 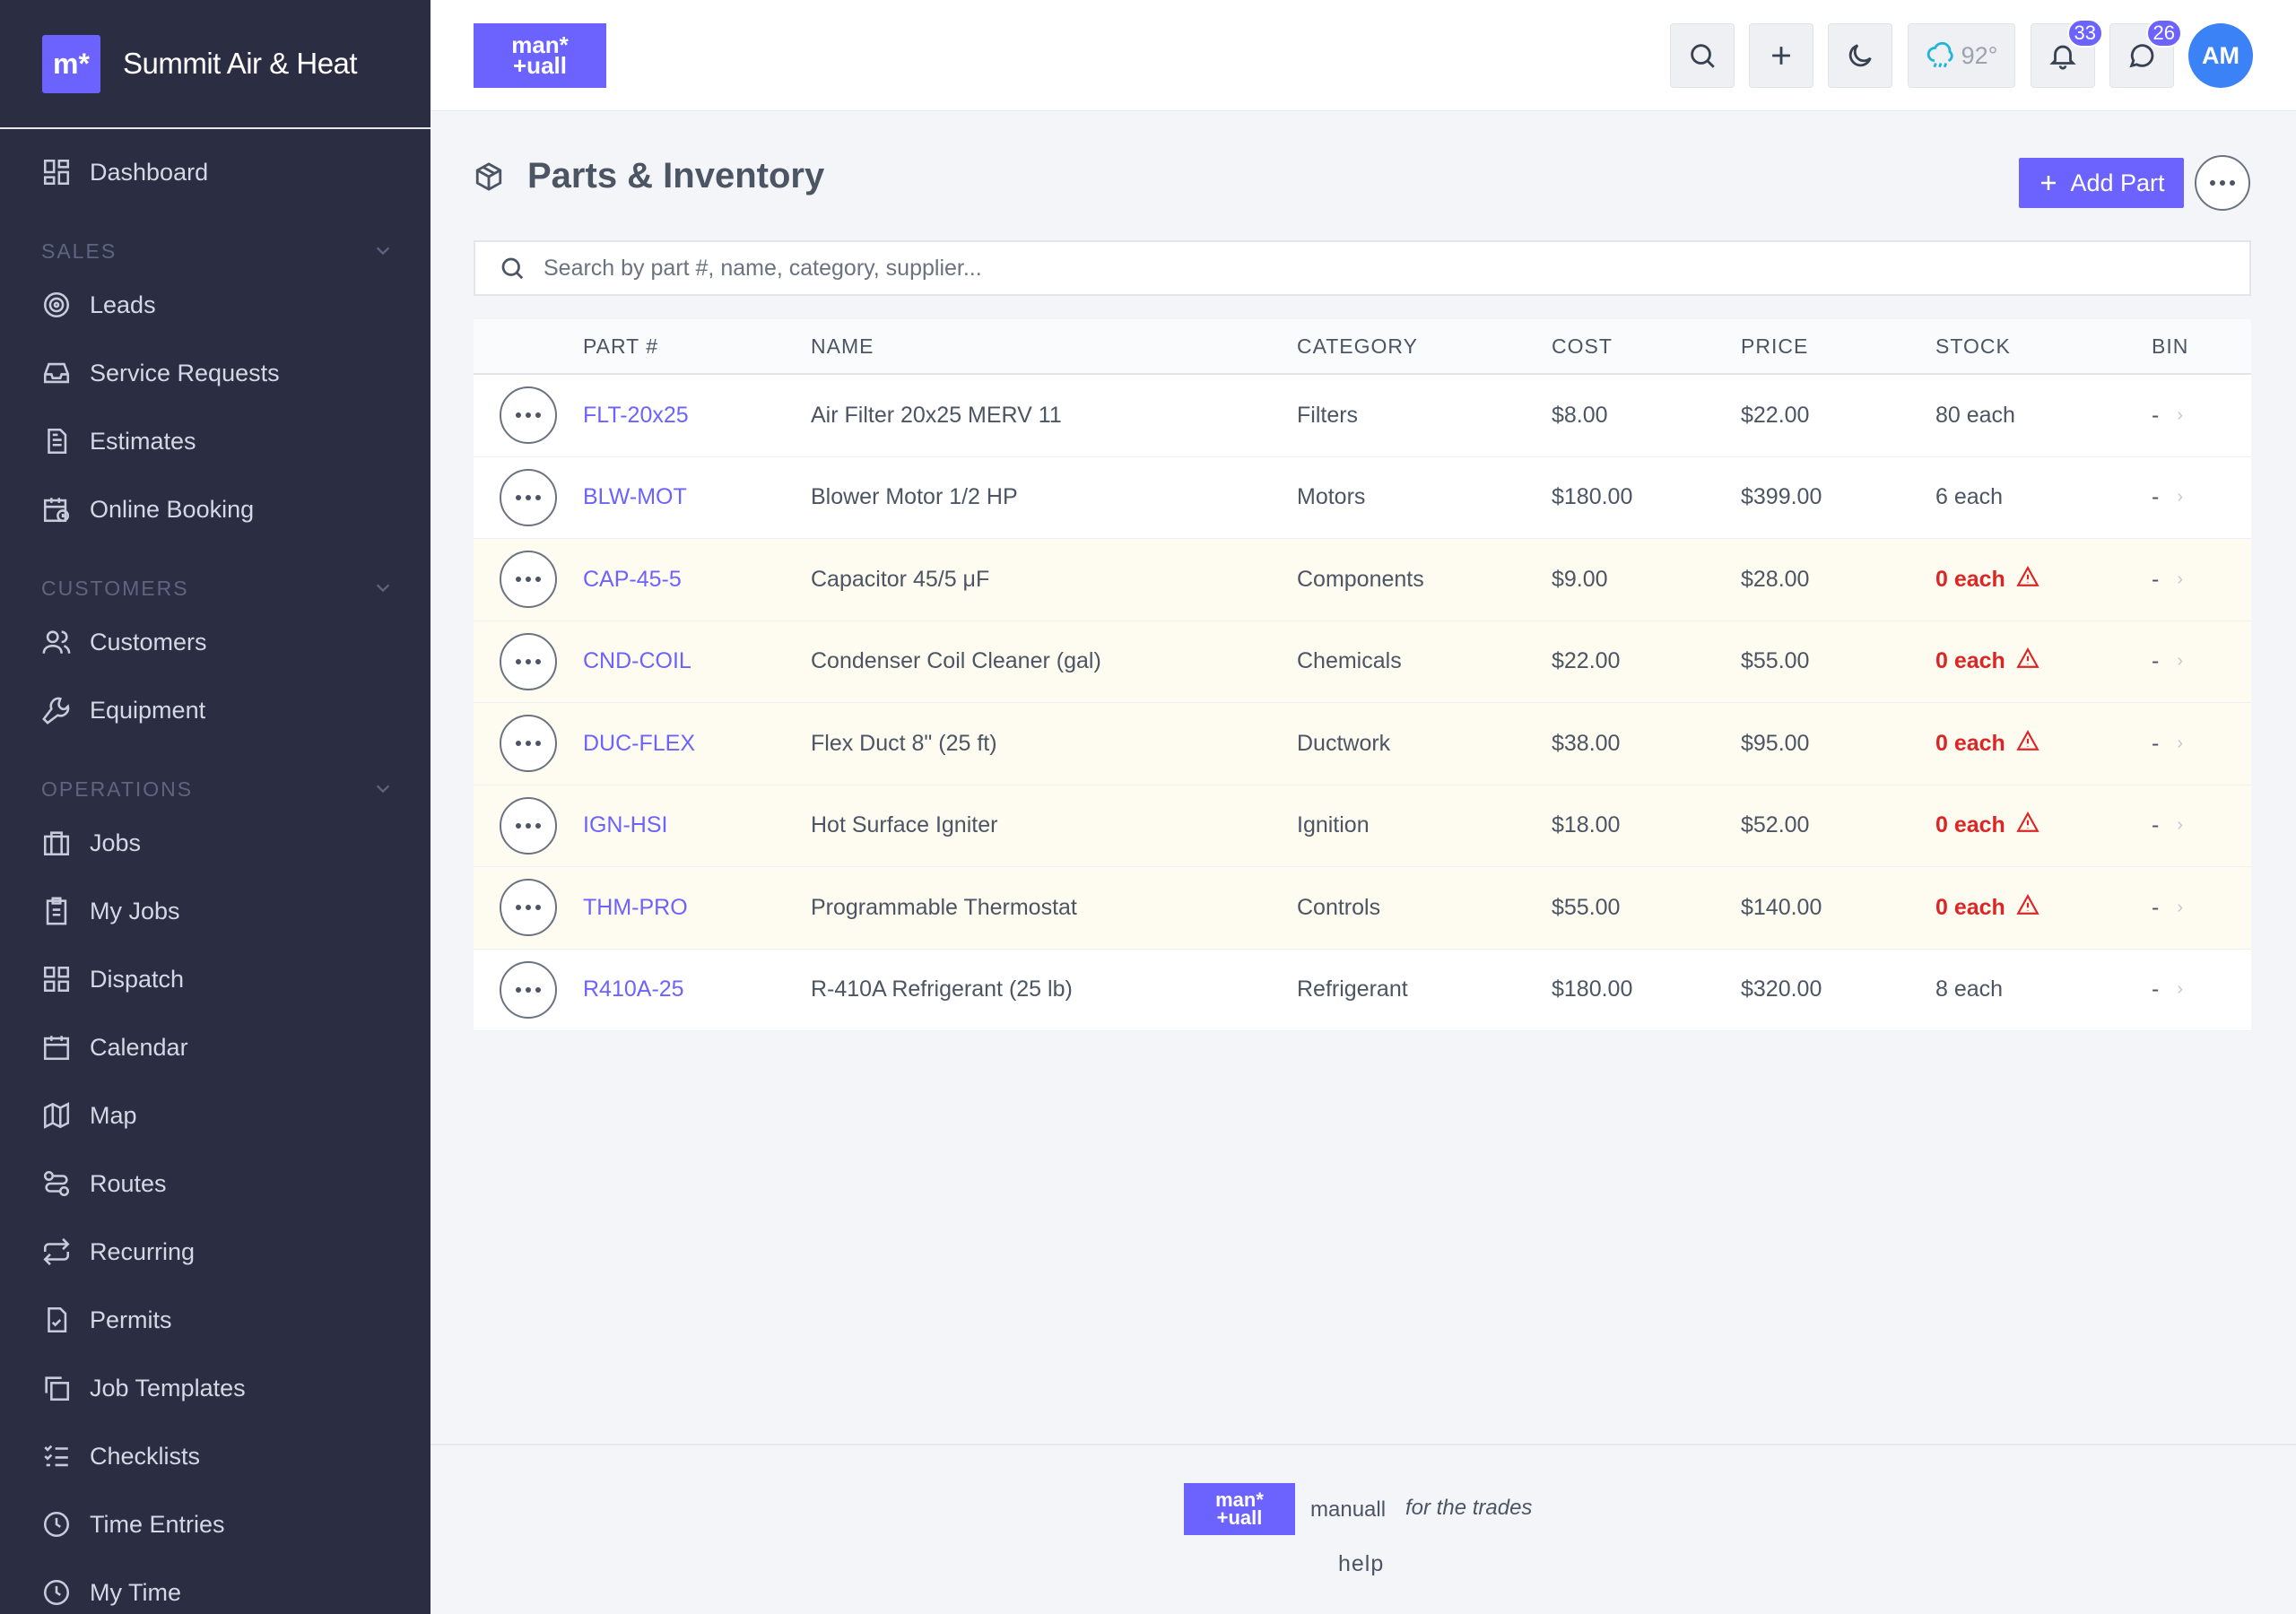 I want to click on part-name: R-410A Refrigerant (25 lb), so click(x=942, y=989).